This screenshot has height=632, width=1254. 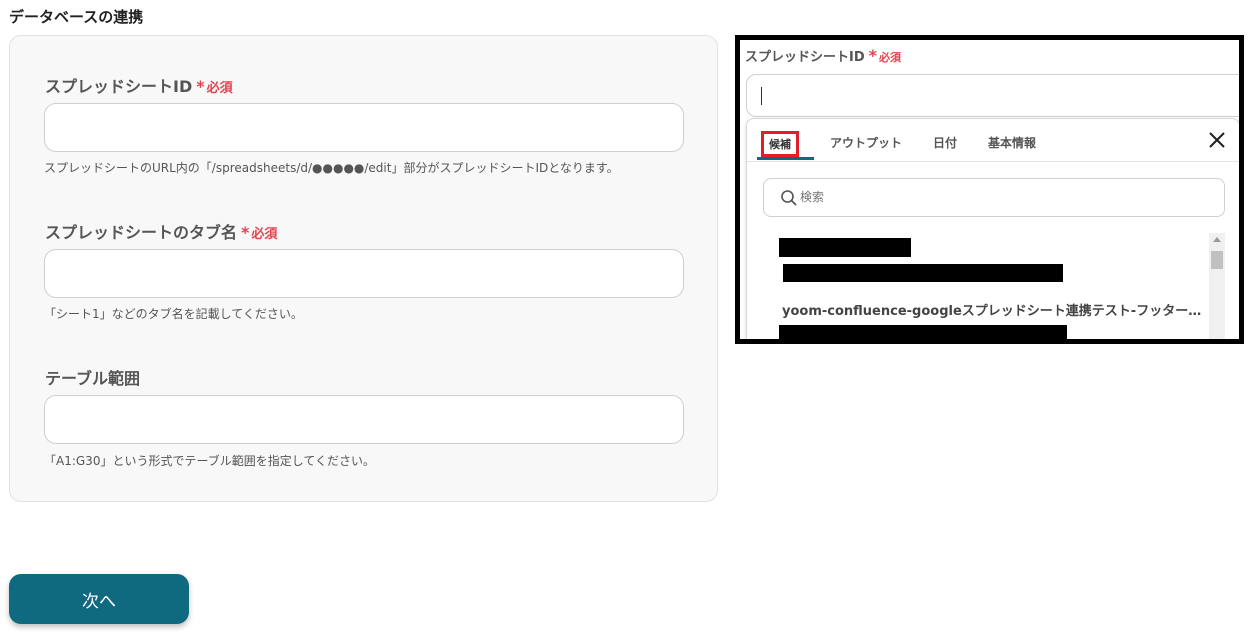 I want to click on table-range-help: 「A1:G30」という形式でテーブル範囲を指定してください。, so click(x=210, y=461).